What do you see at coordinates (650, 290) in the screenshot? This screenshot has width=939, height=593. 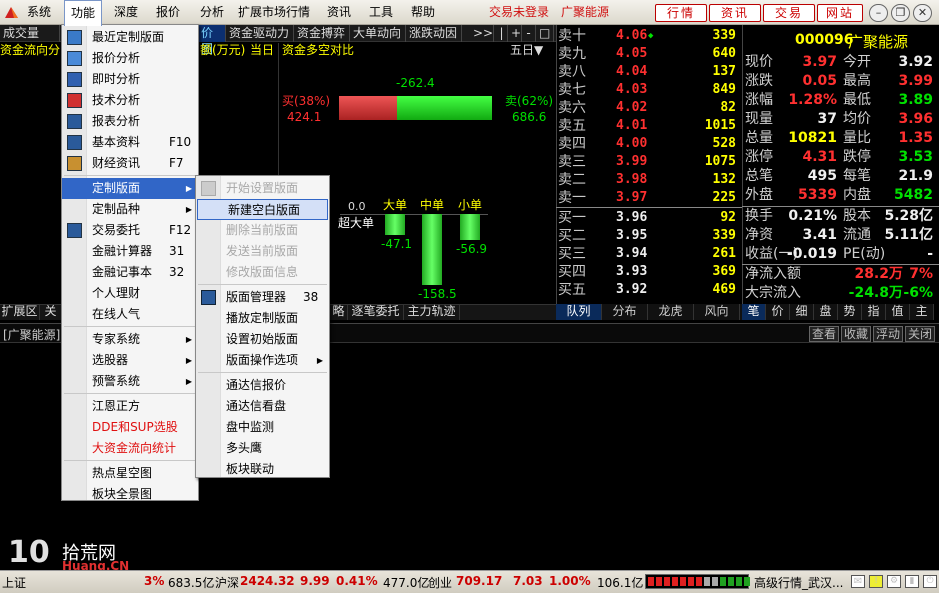 I see `book-row: 买五 3.92 469` at bounding box center [650, 290].